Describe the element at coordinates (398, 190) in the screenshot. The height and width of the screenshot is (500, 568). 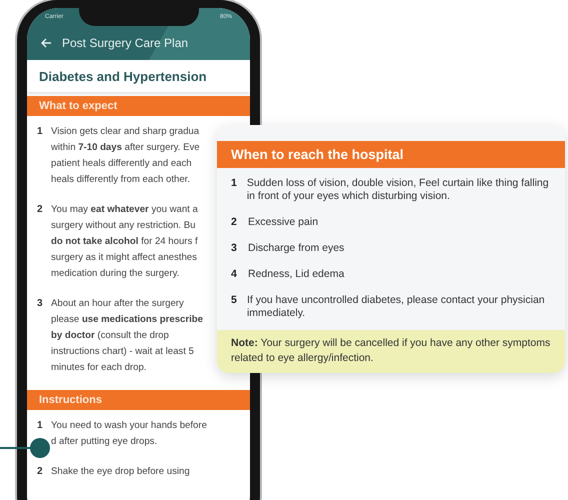
I see `item-text: Sudden loss of vision, double vision, Feel curtain like thing falling in front of your eyes which disturbing vision.` at that location.